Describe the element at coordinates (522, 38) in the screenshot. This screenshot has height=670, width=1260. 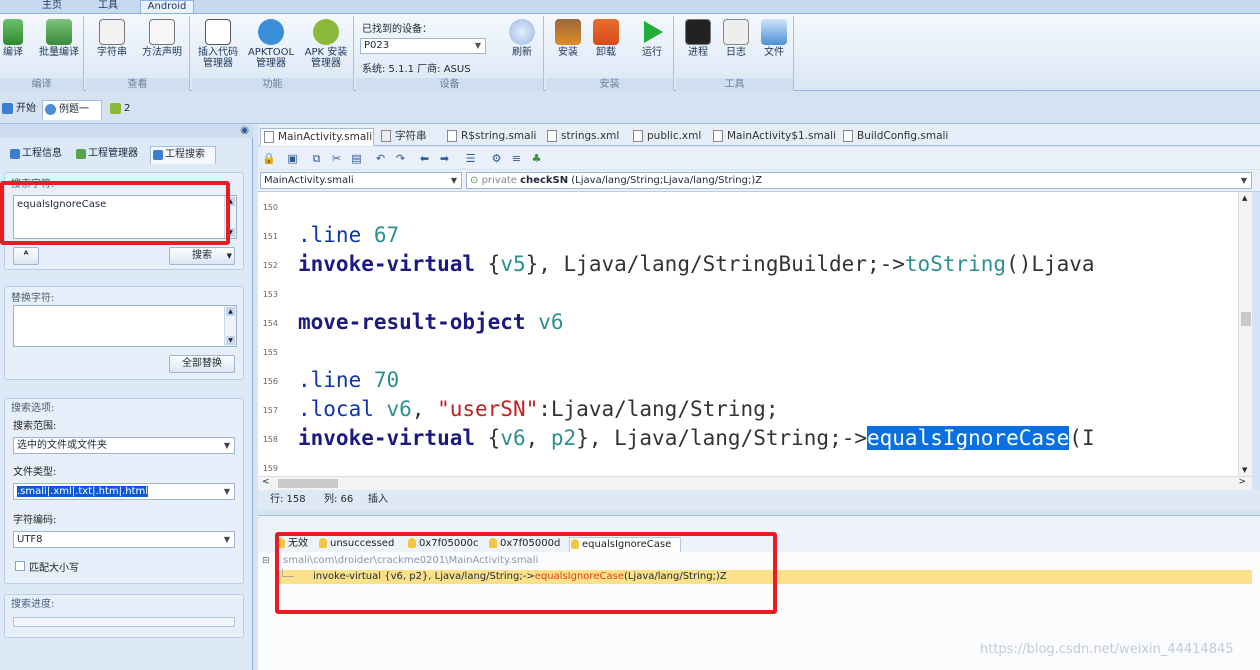
I see `refresh-button: 刷新` at that location.